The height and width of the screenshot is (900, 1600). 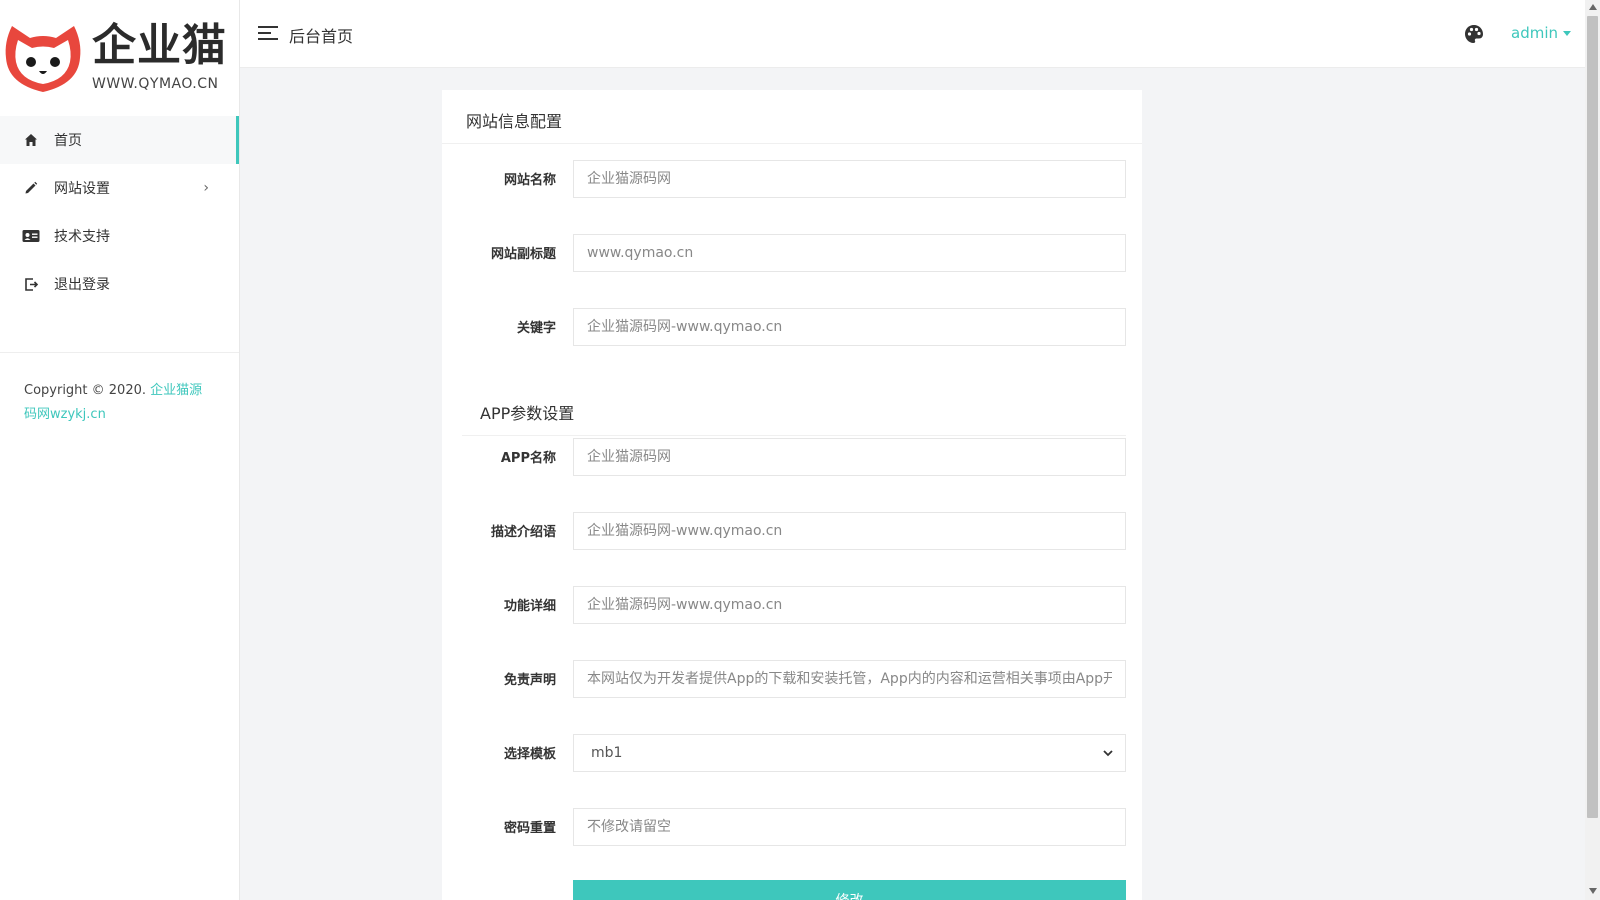 I want to click on top-header: 后台首页 admin, so click(x=912, y=34).